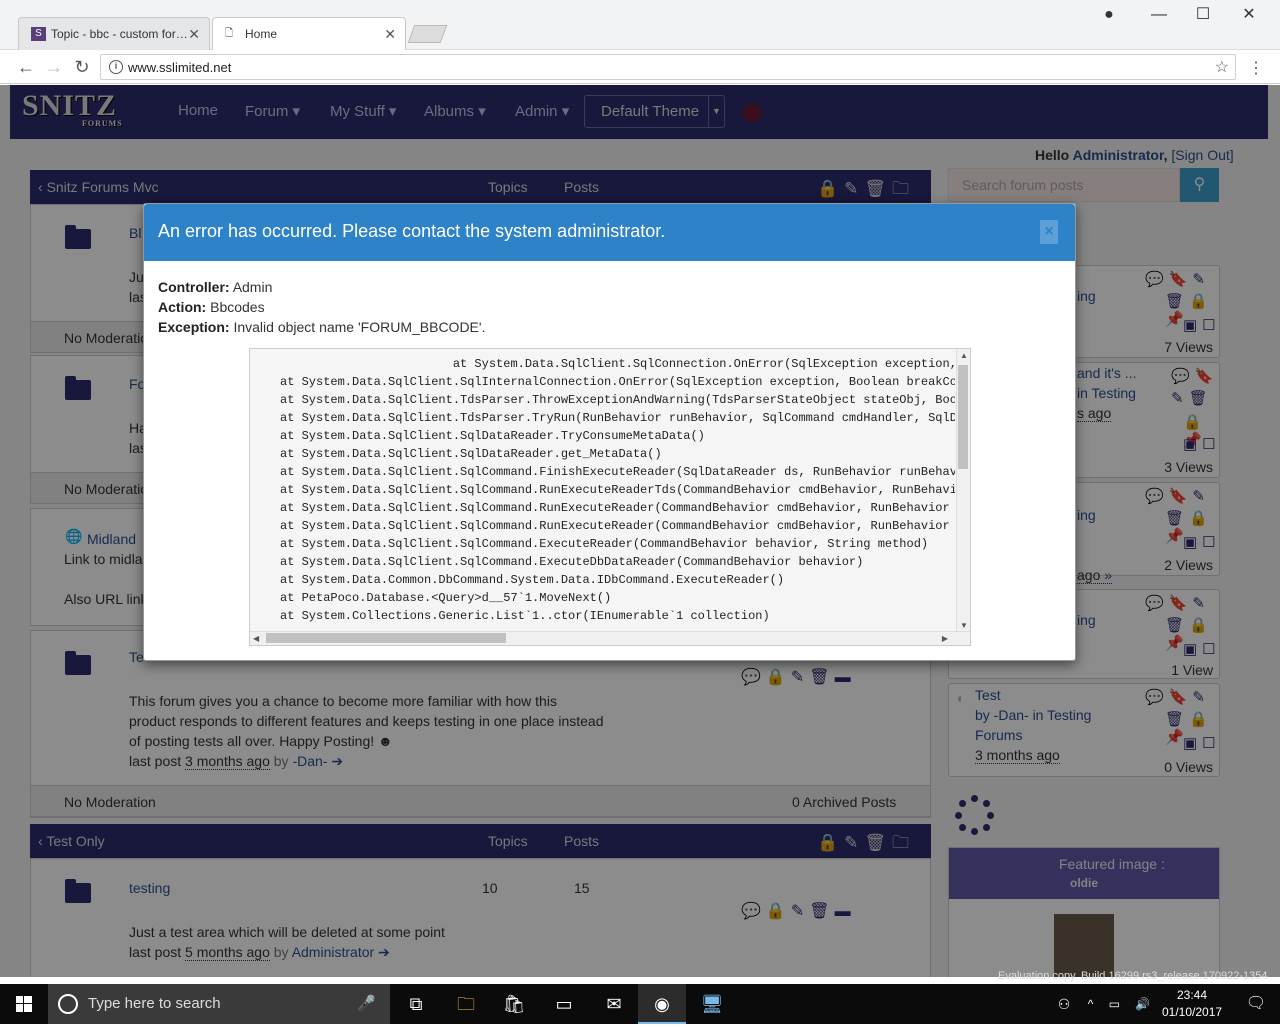 This screenshot has width=1280, height=1027. I want to click on reload-icon: ↻, so click(82, 67).